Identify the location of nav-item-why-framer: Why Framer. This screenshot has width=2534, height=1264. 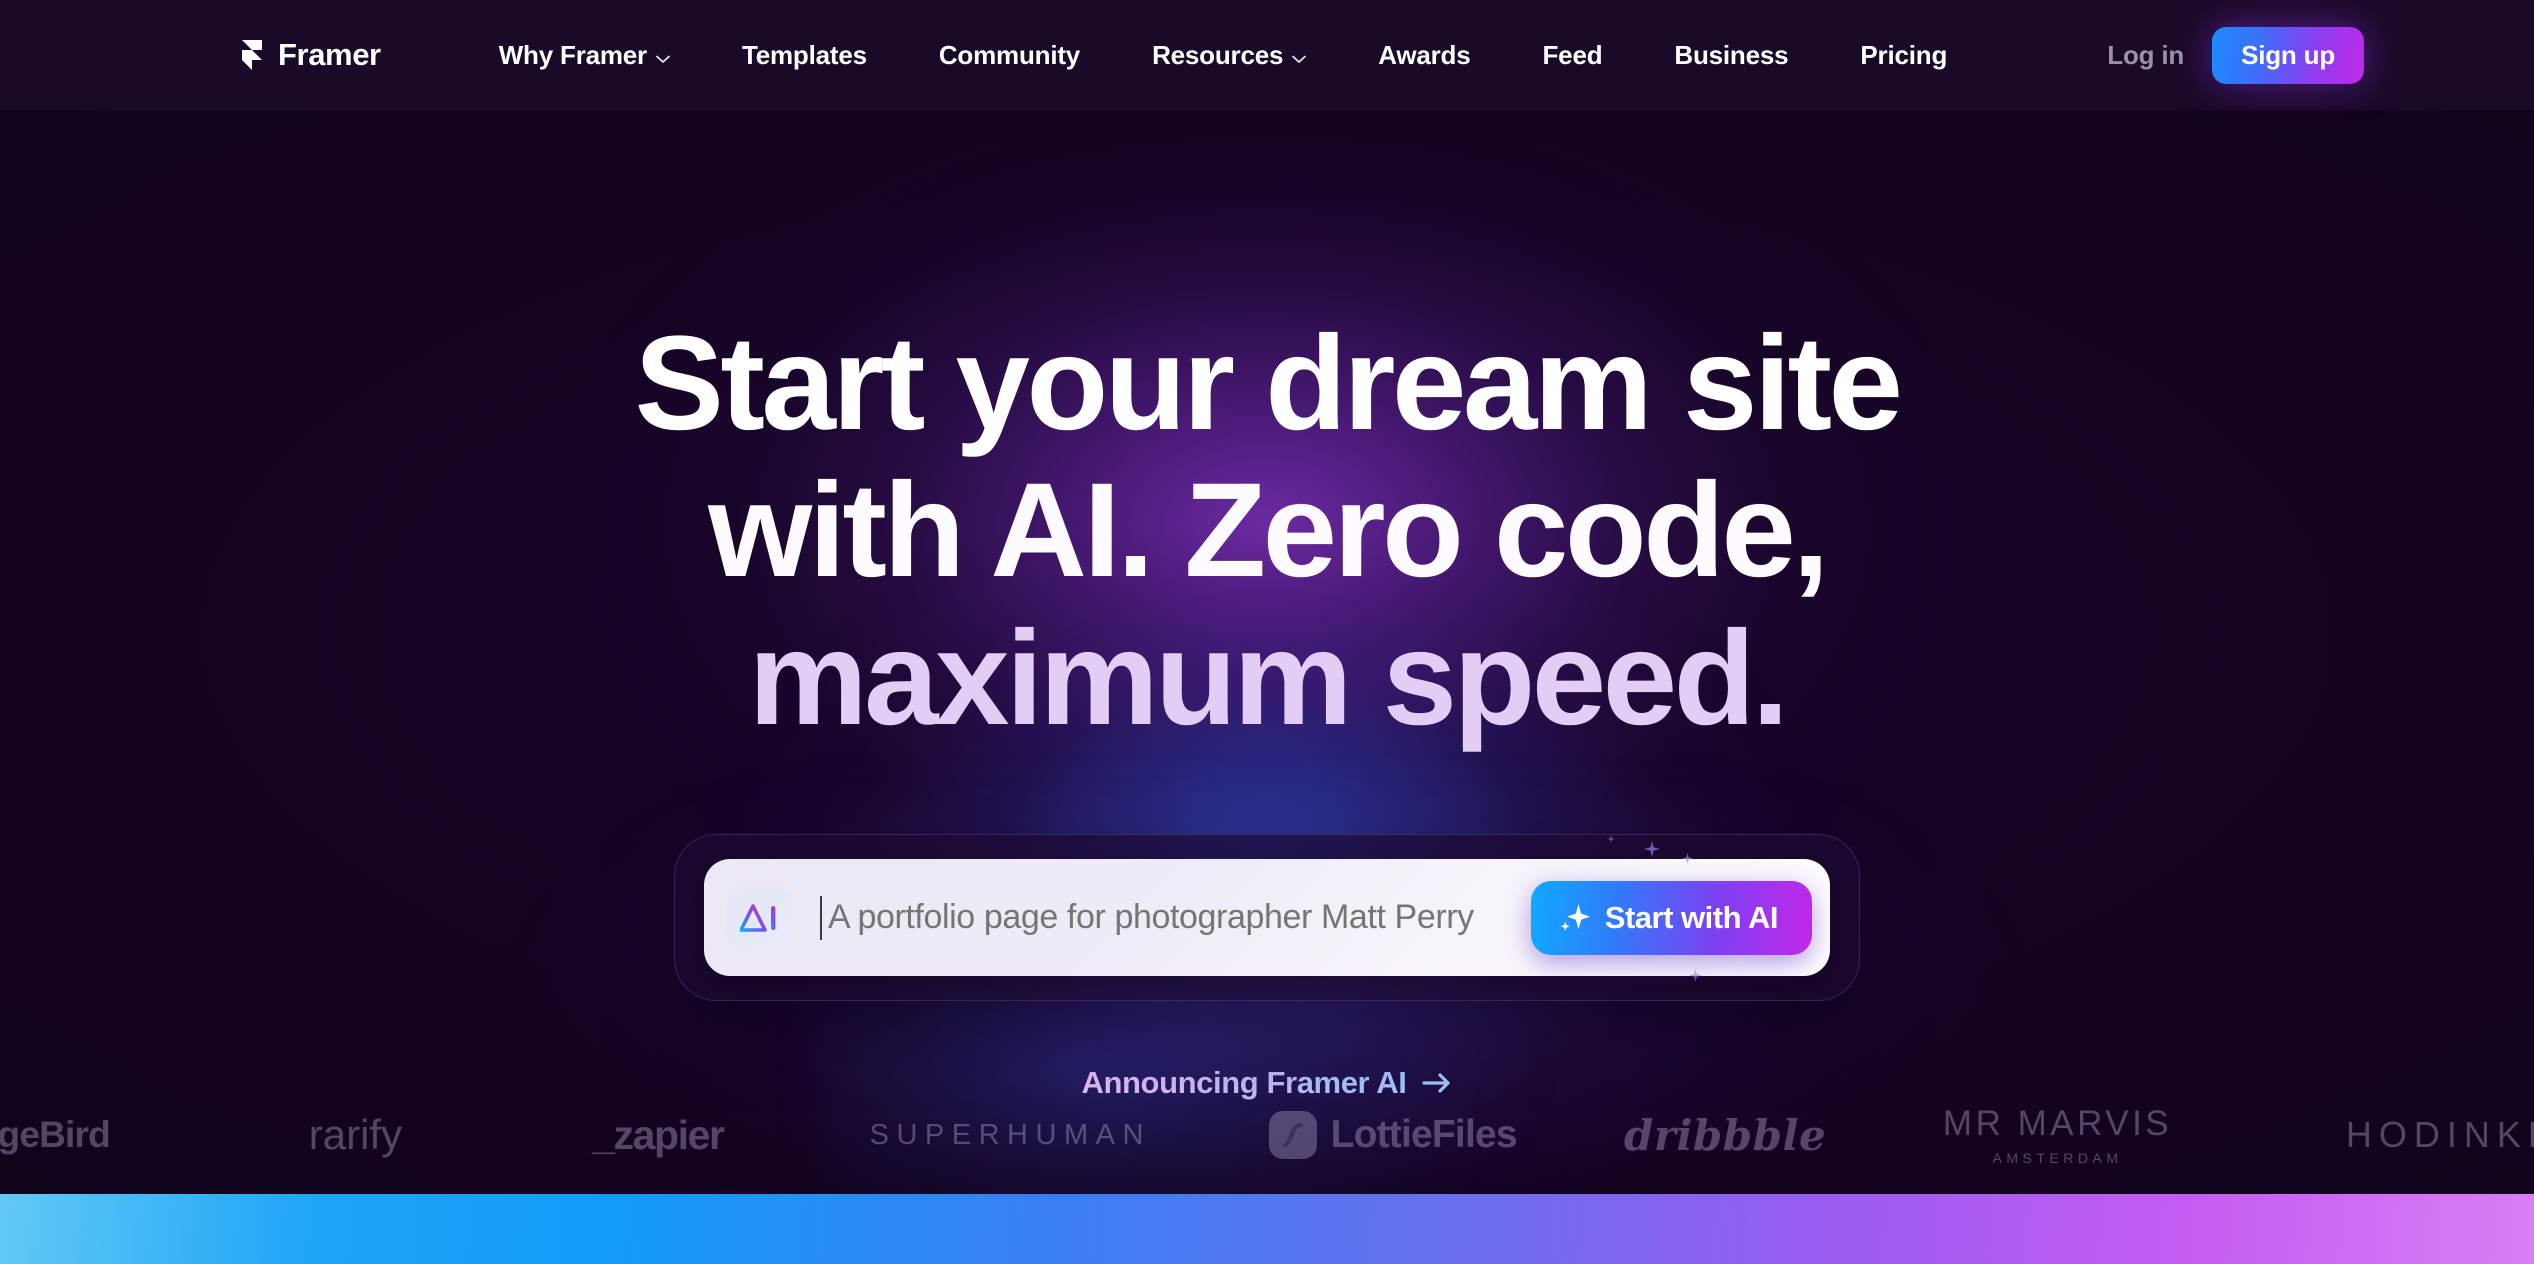
(584, 55).